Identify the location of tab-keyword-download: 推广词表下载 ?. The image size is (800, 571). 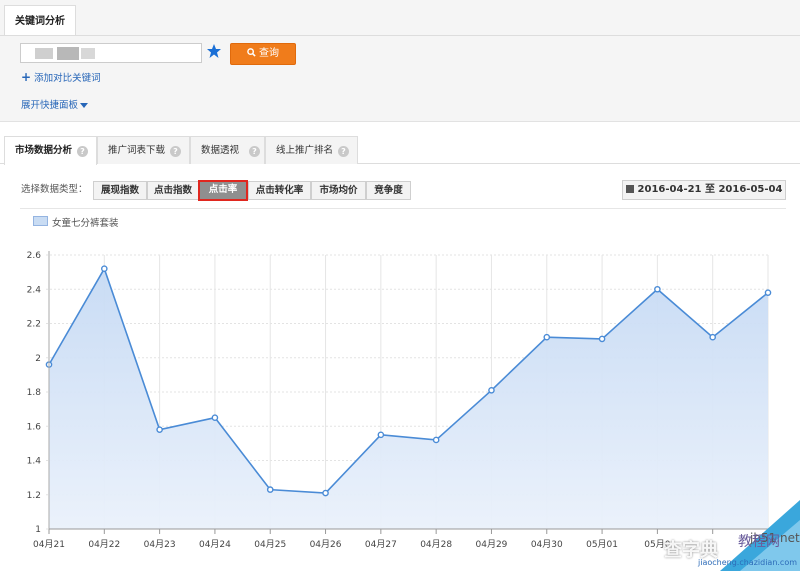
(143, 150).